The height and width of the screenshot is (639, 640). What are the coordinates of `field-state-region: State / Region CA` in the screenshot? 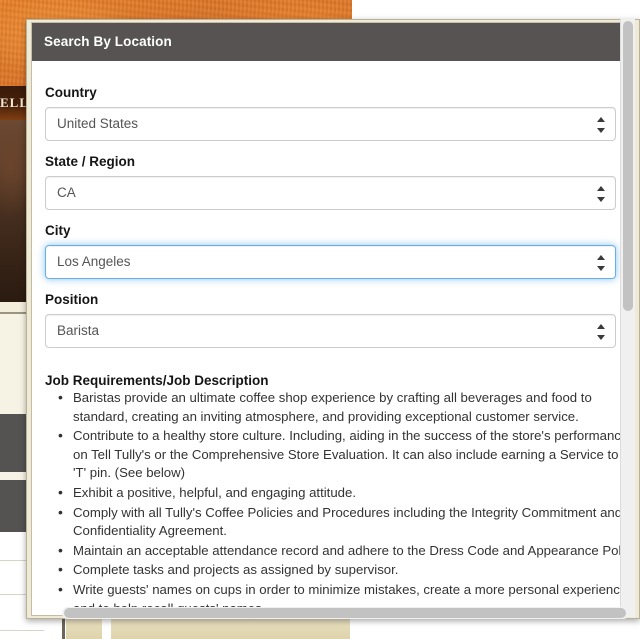 It's located at (330, 182).